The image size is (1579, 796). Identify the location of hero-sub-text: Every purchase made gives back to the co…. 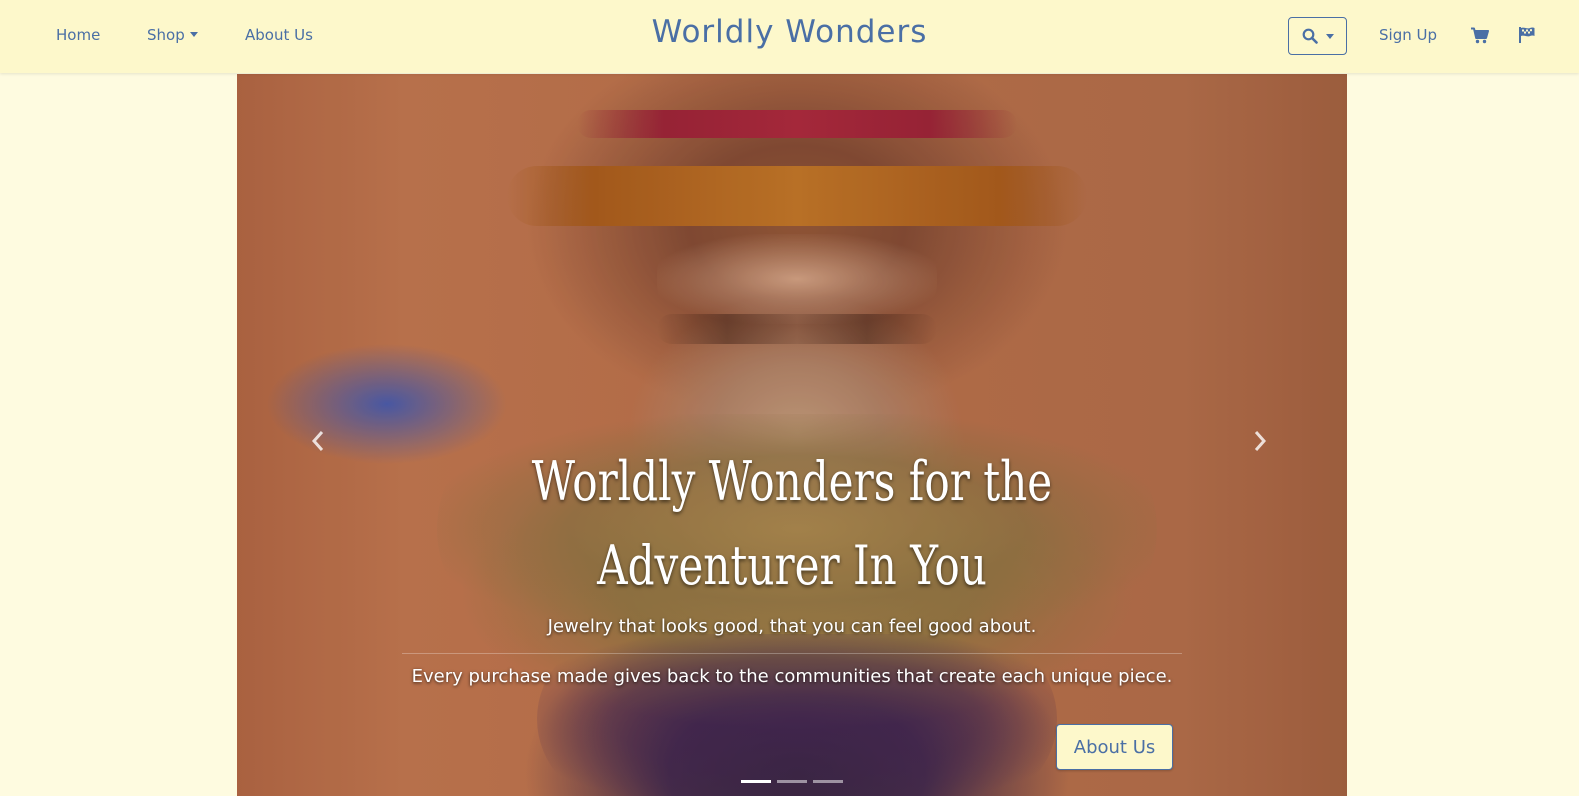
(792, 676).